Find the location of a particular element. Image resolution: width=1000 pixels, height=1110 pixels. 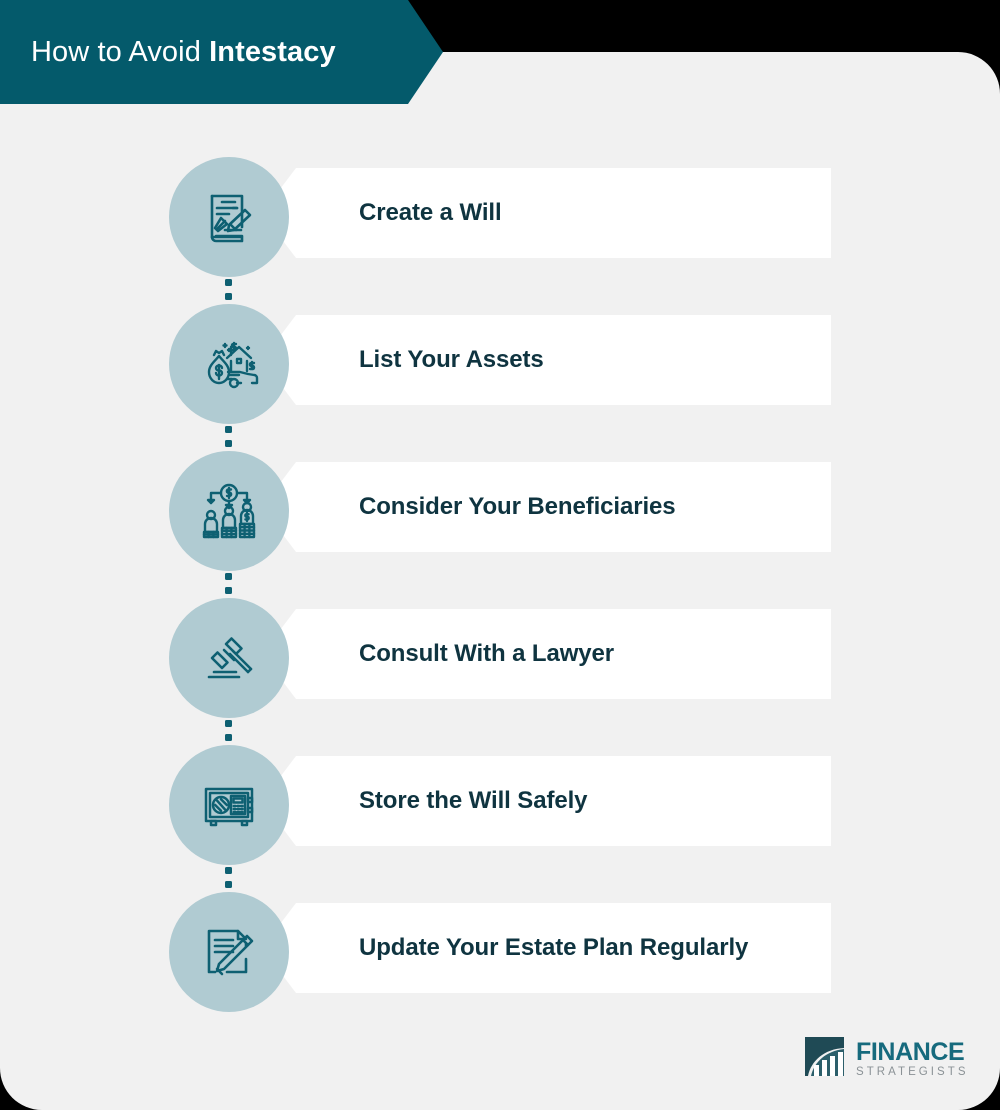

step-card-4: Consult With a Lawyer is located at coordinates (546, 654).